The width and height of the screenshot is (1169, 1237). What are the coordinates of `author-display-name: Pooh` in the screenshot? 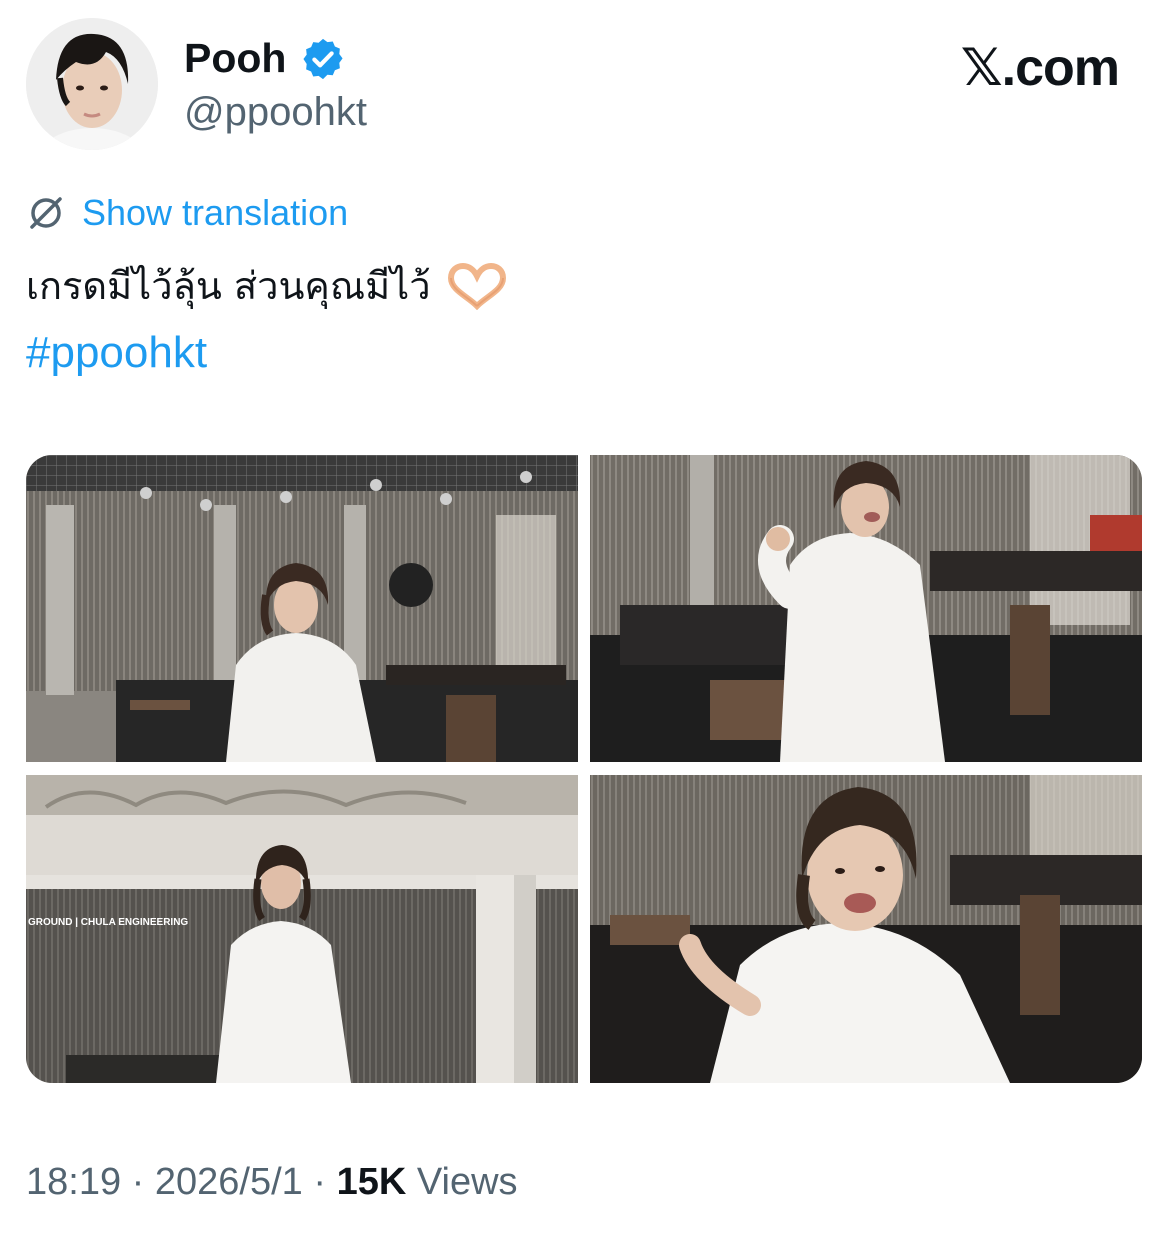 It's located at (235, 58).